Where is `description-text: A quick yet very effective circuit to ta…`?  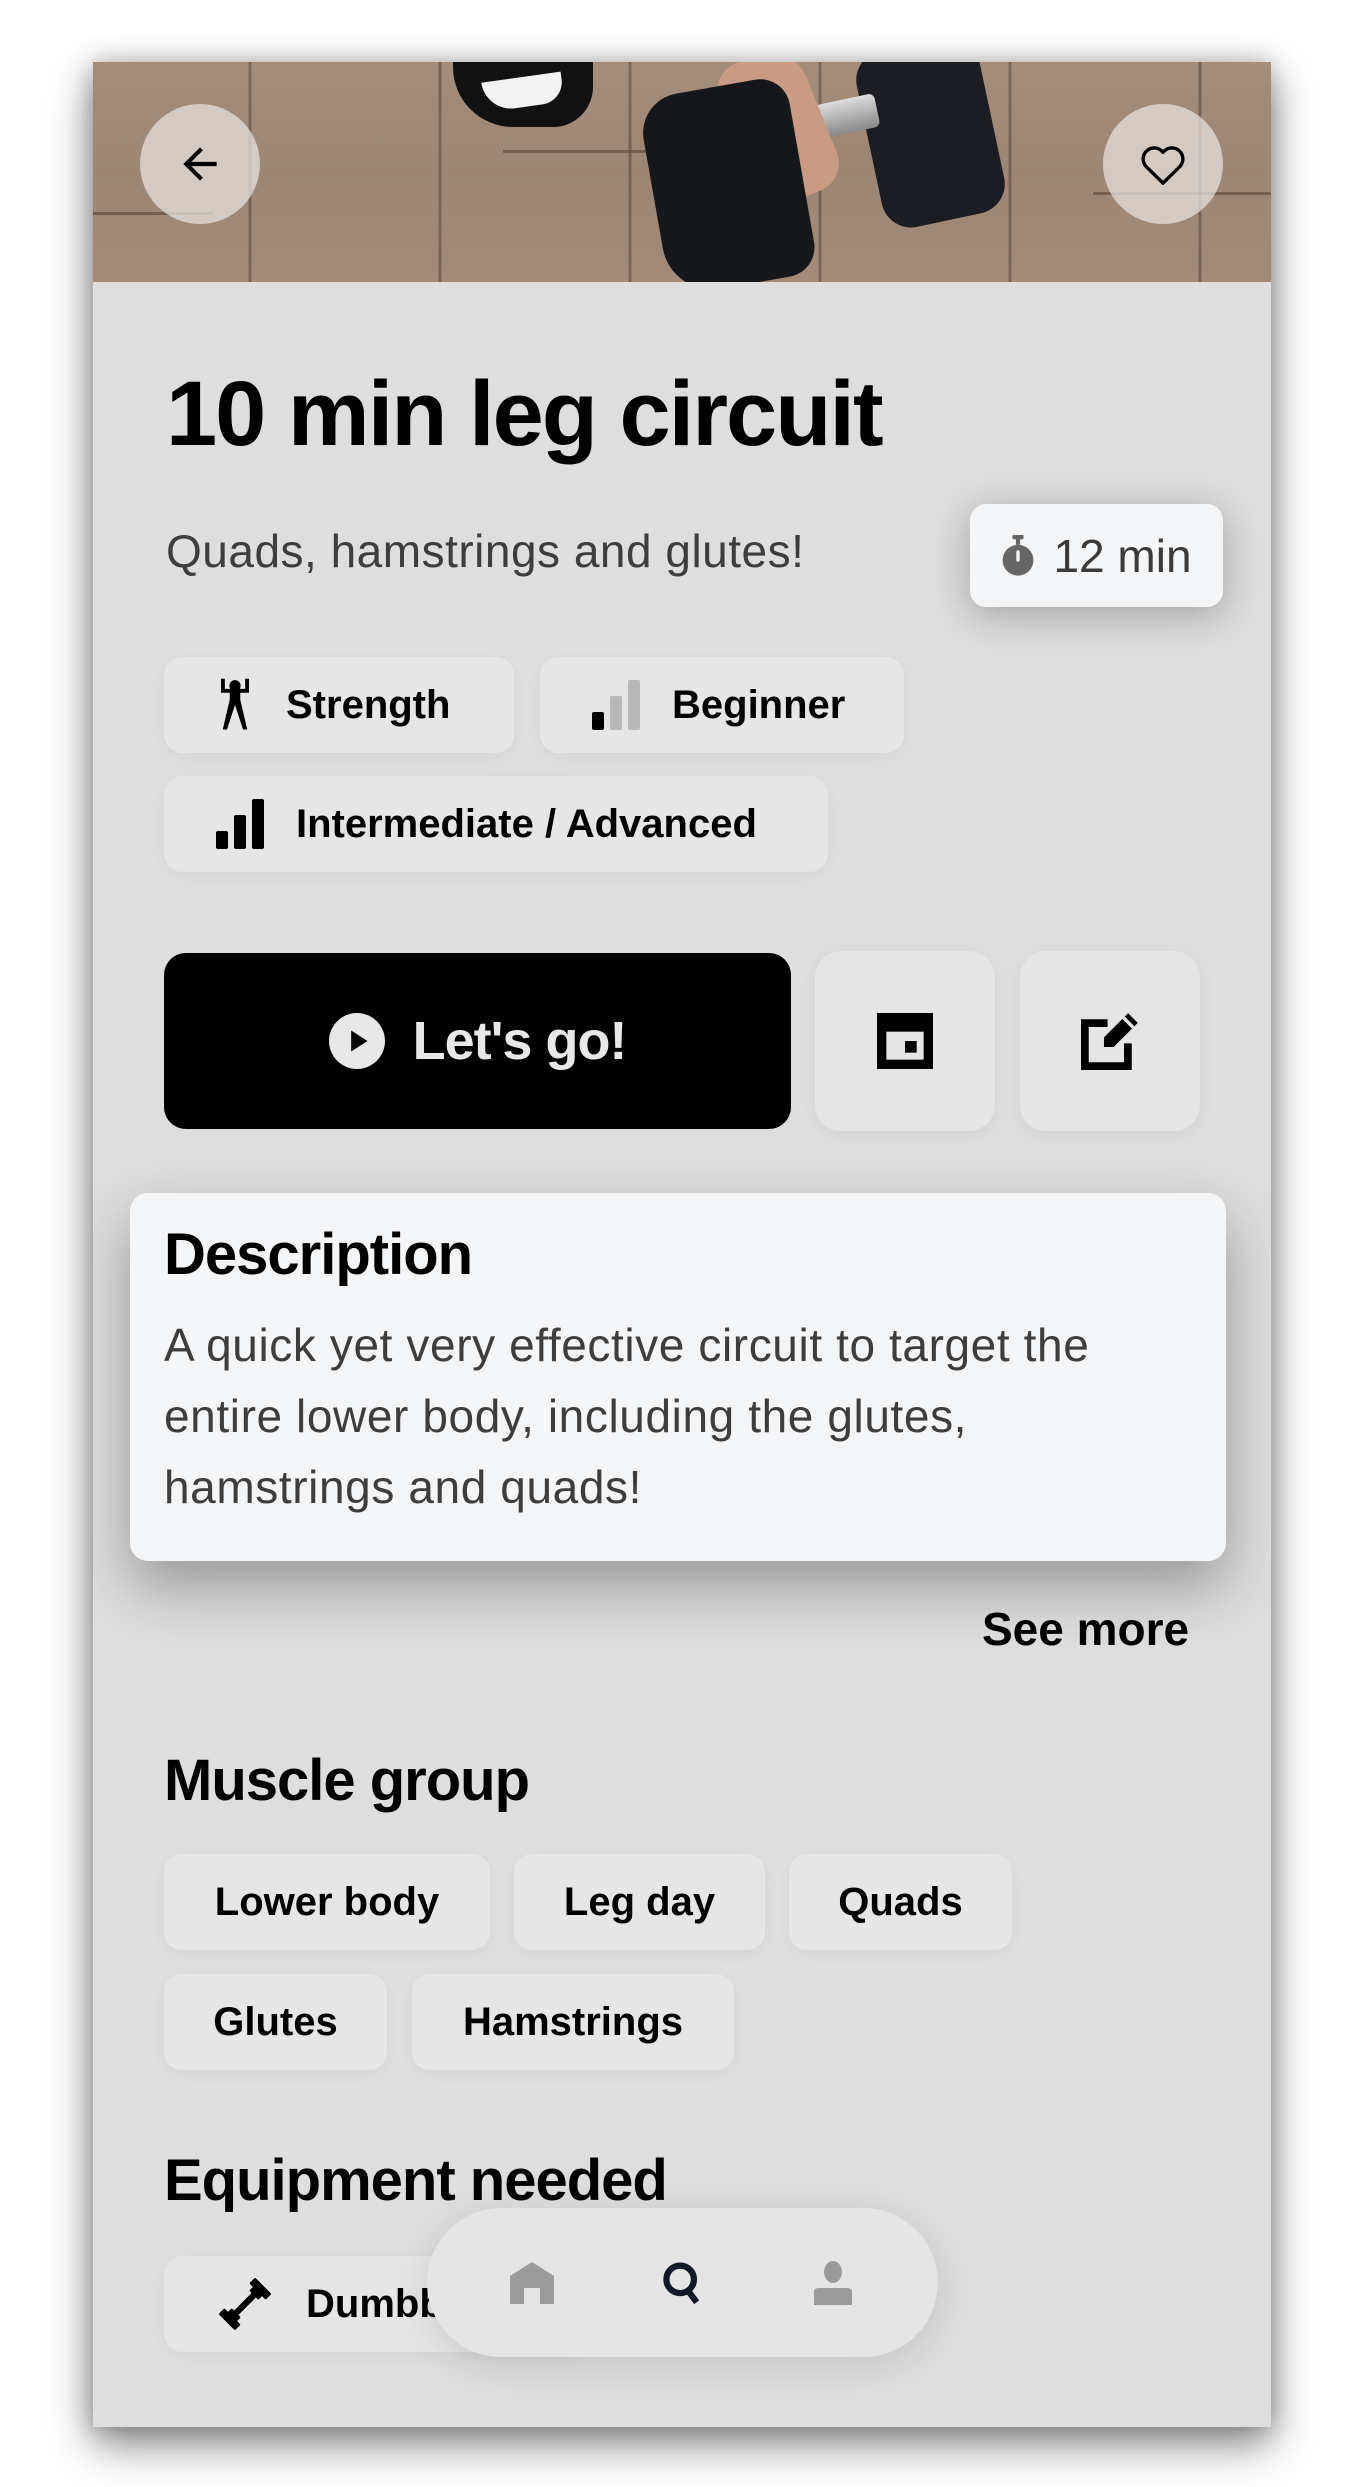
description-text: A quick yet very effective circuit to ta… is located at coordinates (627, 1416).